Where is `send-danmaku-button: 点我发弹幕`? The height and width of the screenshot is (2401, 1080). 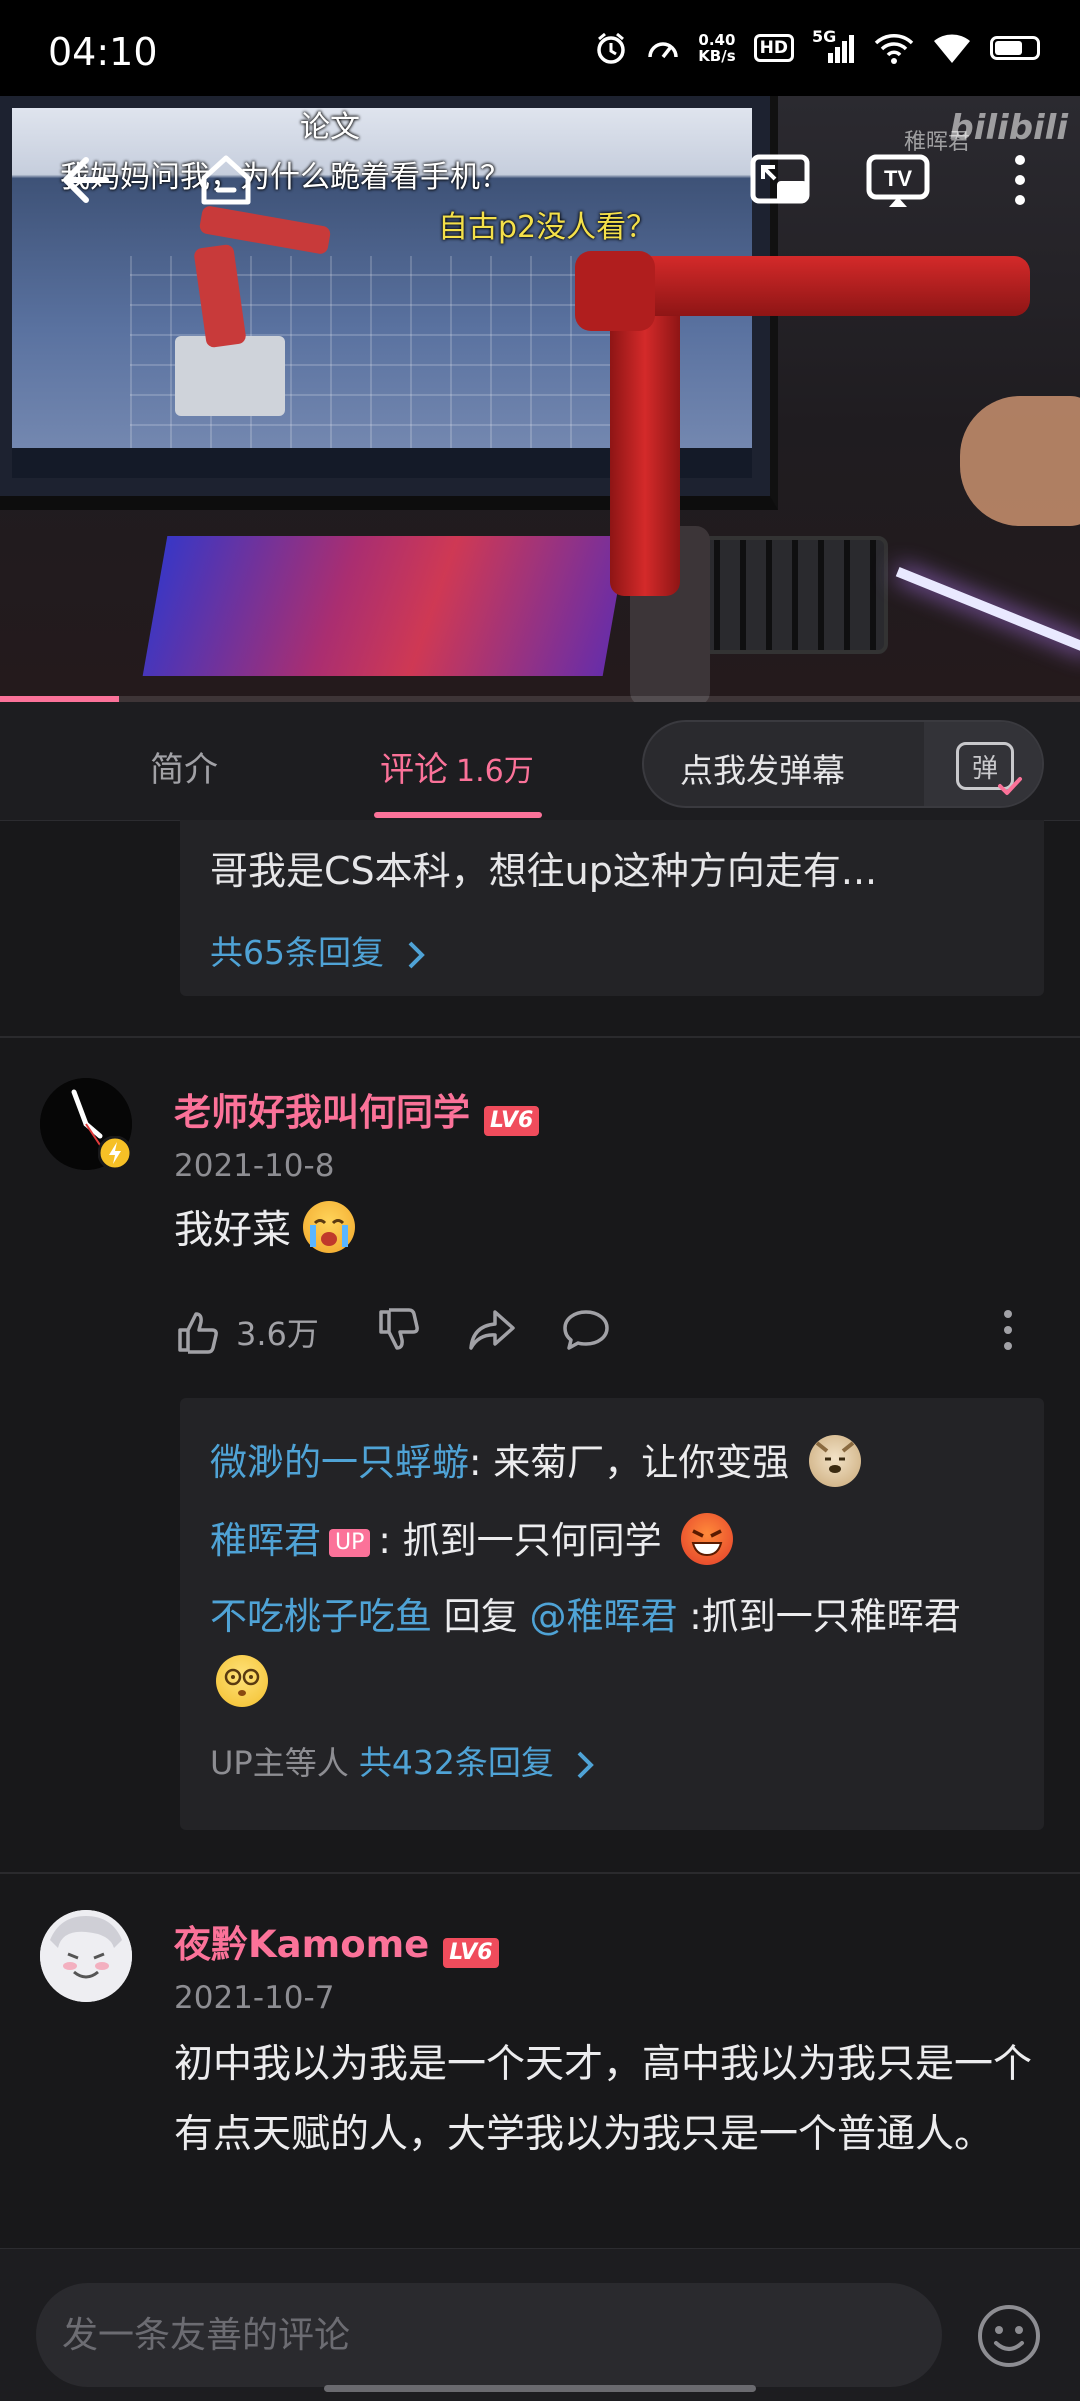
send-danmaku-button: 点我发弹幕 is located at coordinates (762, 768).